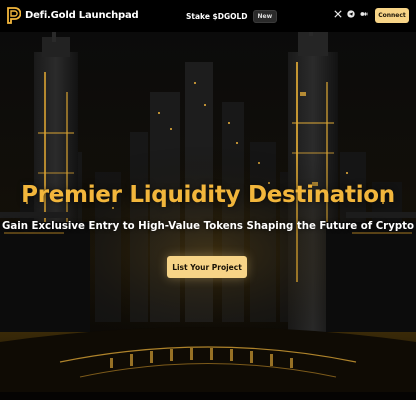 The height and width of the screenshot is (400, 416). I want to click on list-your-project-button: List Your Project, so click(207, 267).